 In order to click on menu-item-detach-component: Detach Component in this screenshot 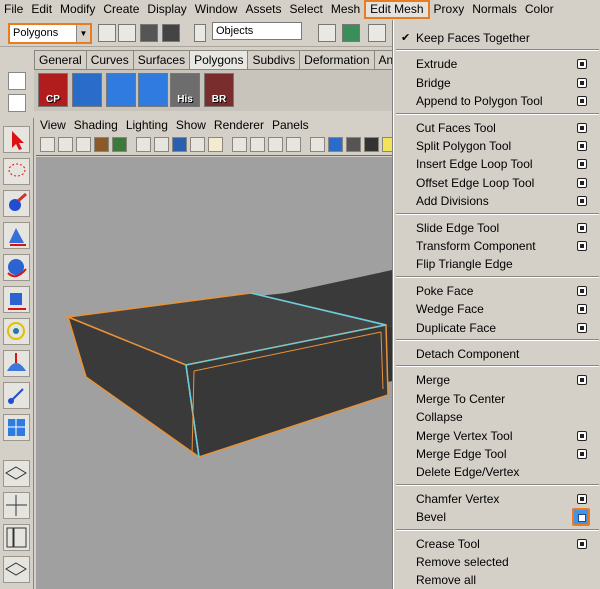, I will do `click(497, 354)`.